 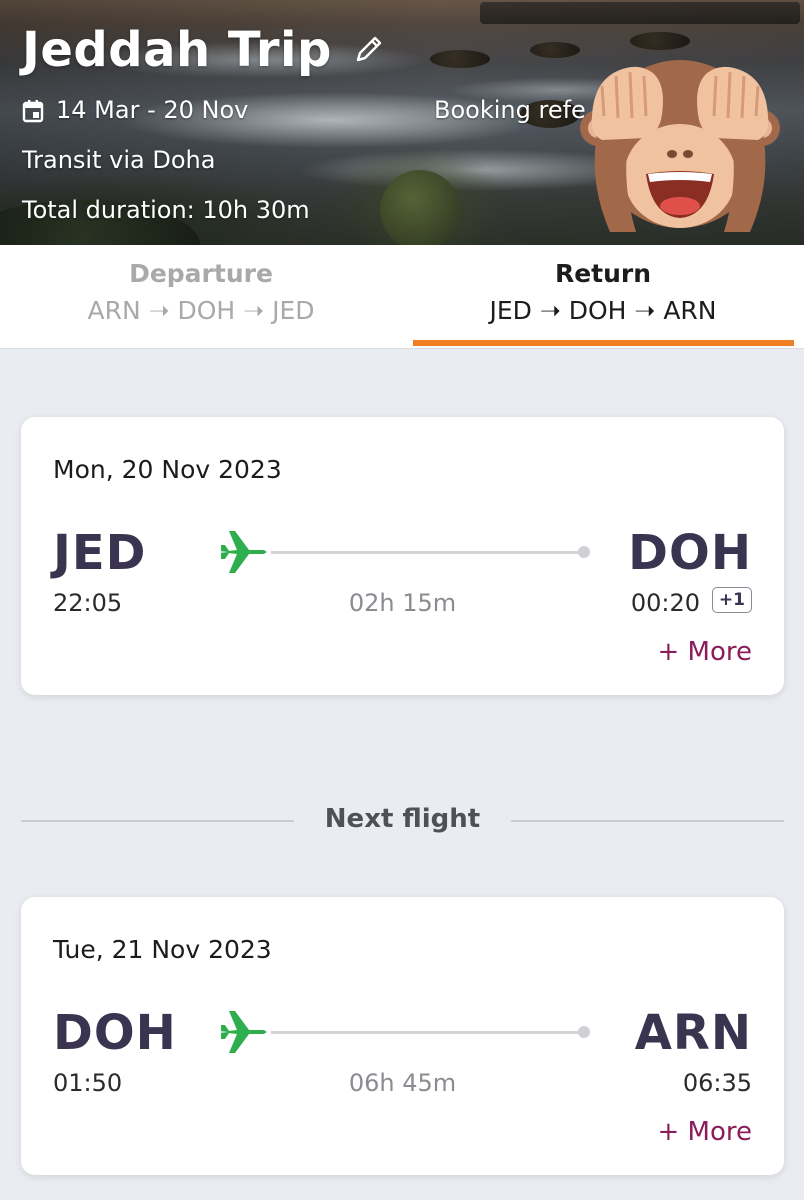 I want to click on flight-duration: 06h 45m, so click(x=402, y=1083).